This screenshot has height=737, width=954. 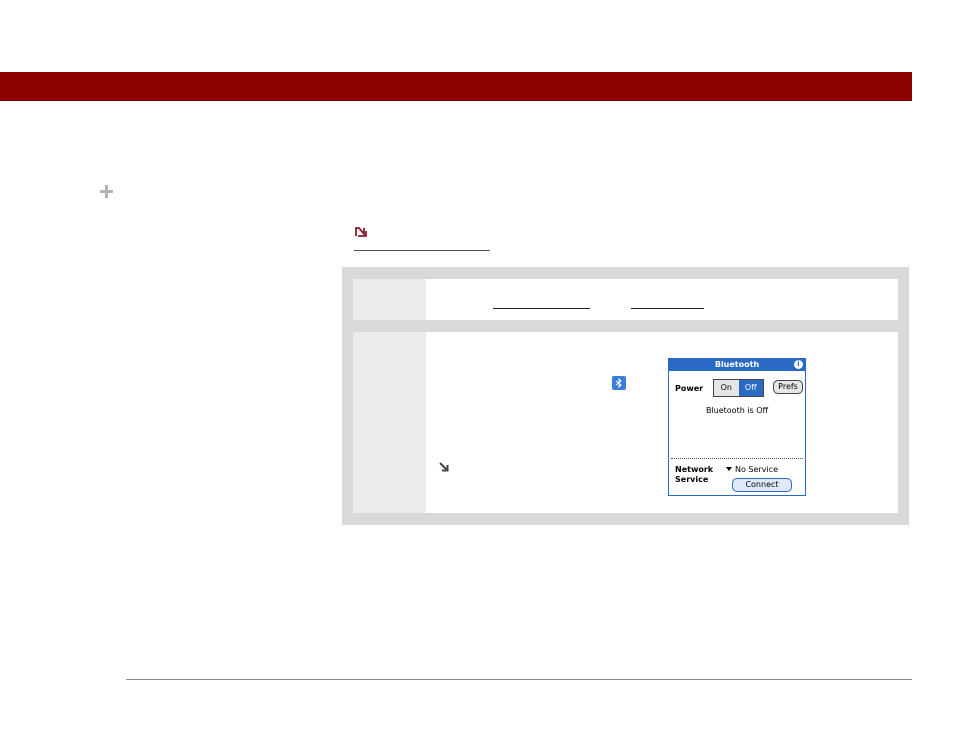 I want to click on dropdown-triangle-icon, so click(x=729, y=469).